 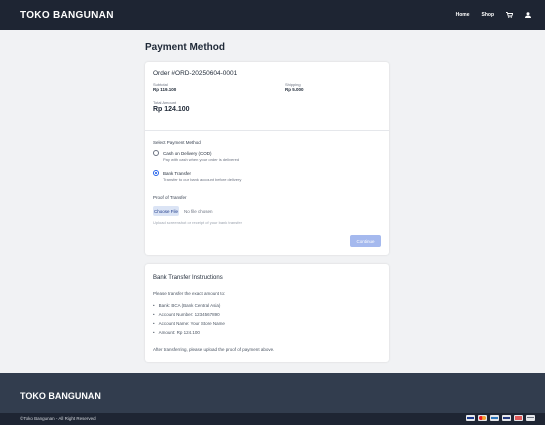 What do you see at coordinates (518, 418) in the screenshot?
I see `discover-icon` at bounding box center [518, 418].